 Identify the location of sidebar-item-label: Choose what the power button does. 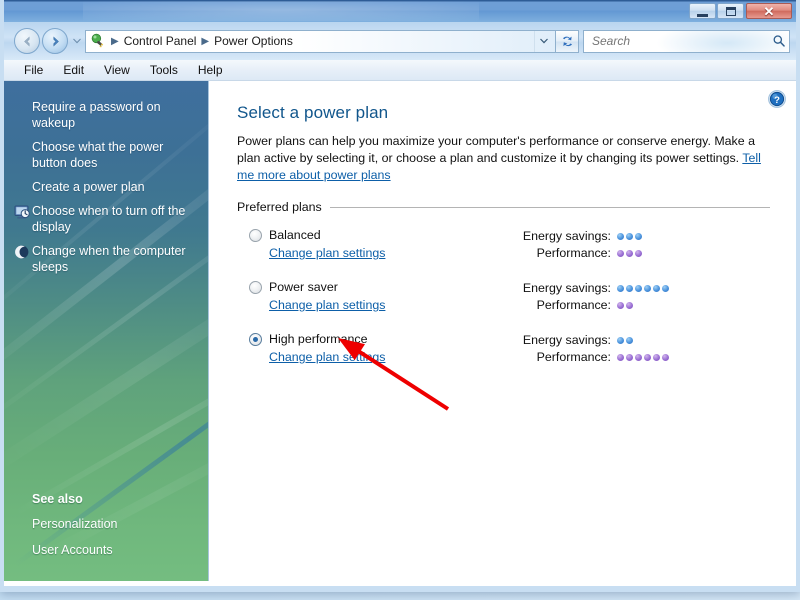
(98, 155).